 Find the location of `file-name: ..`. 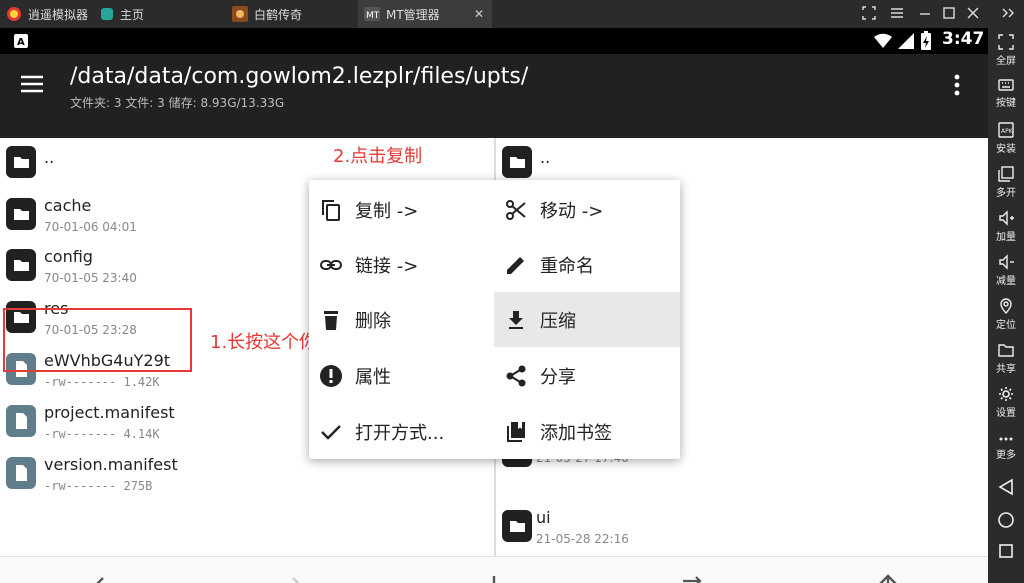

file-name: .. is located at coordinates (49, 157).